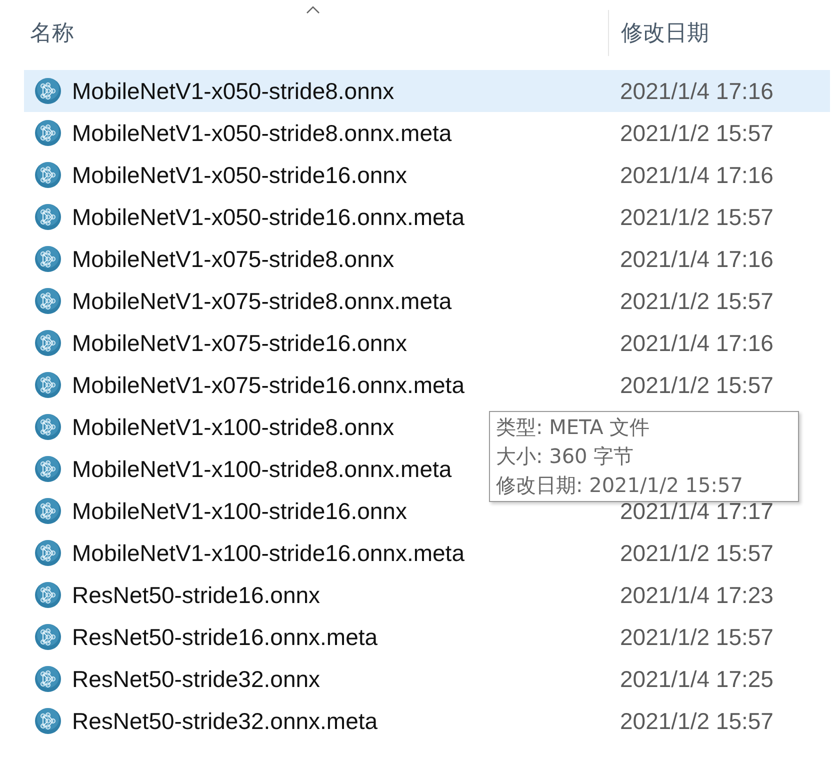  Describe the element at coordinates (696, 511) in the screenshot. I see `modified-date: 2021/1/4 17:17` at that location.